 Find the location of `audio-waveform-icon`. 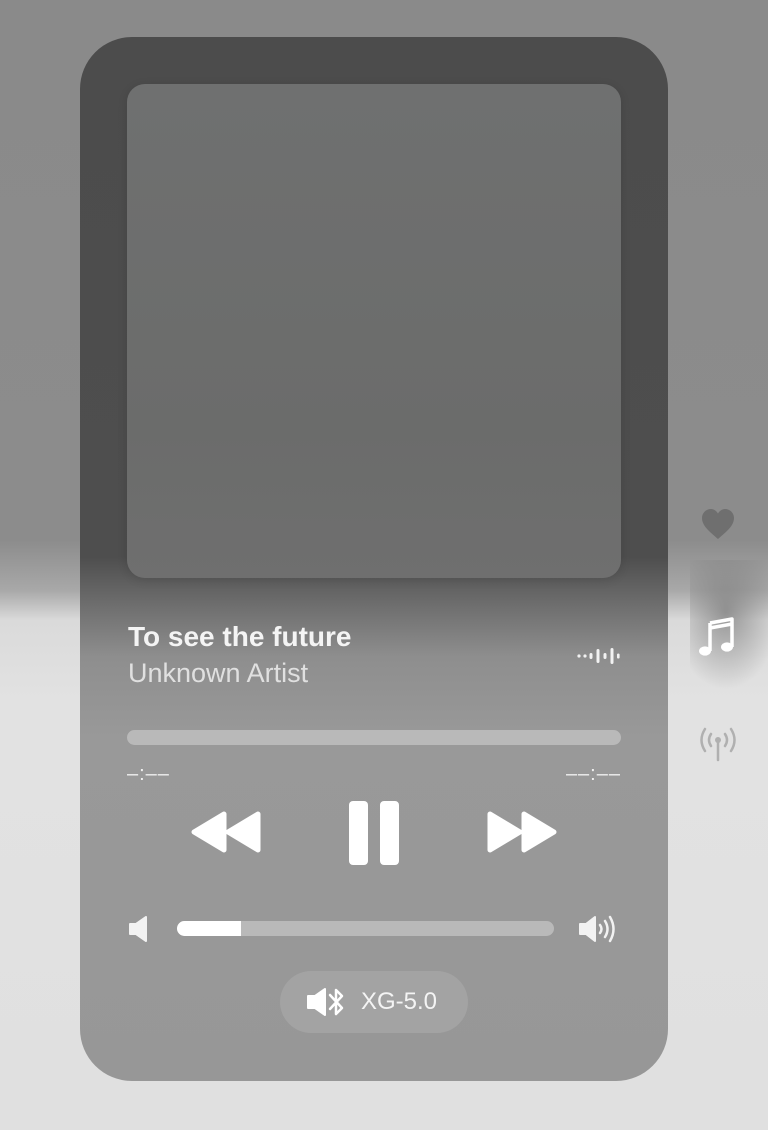

audio-waveform-icon is located at coordinates (599, 656).